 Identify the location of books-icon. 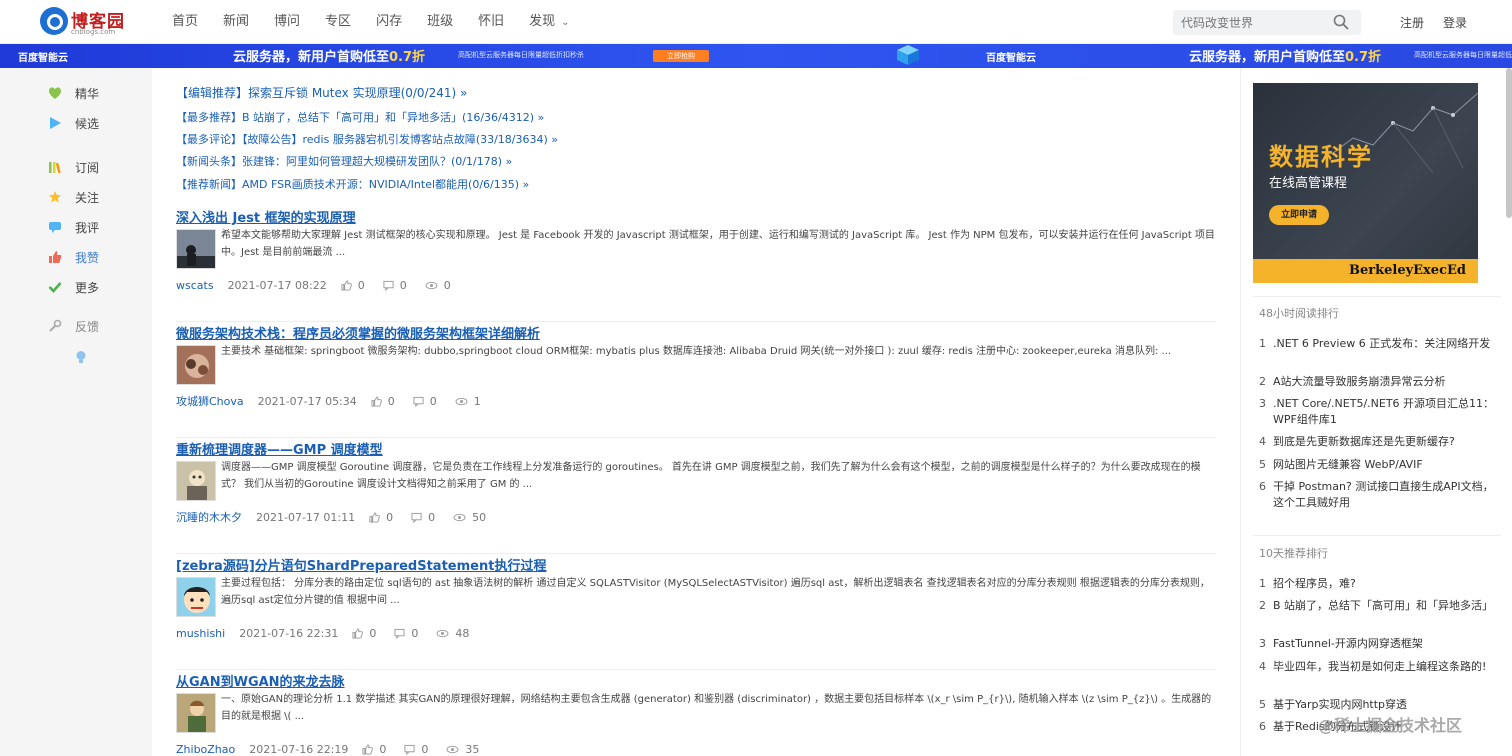
(55, 167).